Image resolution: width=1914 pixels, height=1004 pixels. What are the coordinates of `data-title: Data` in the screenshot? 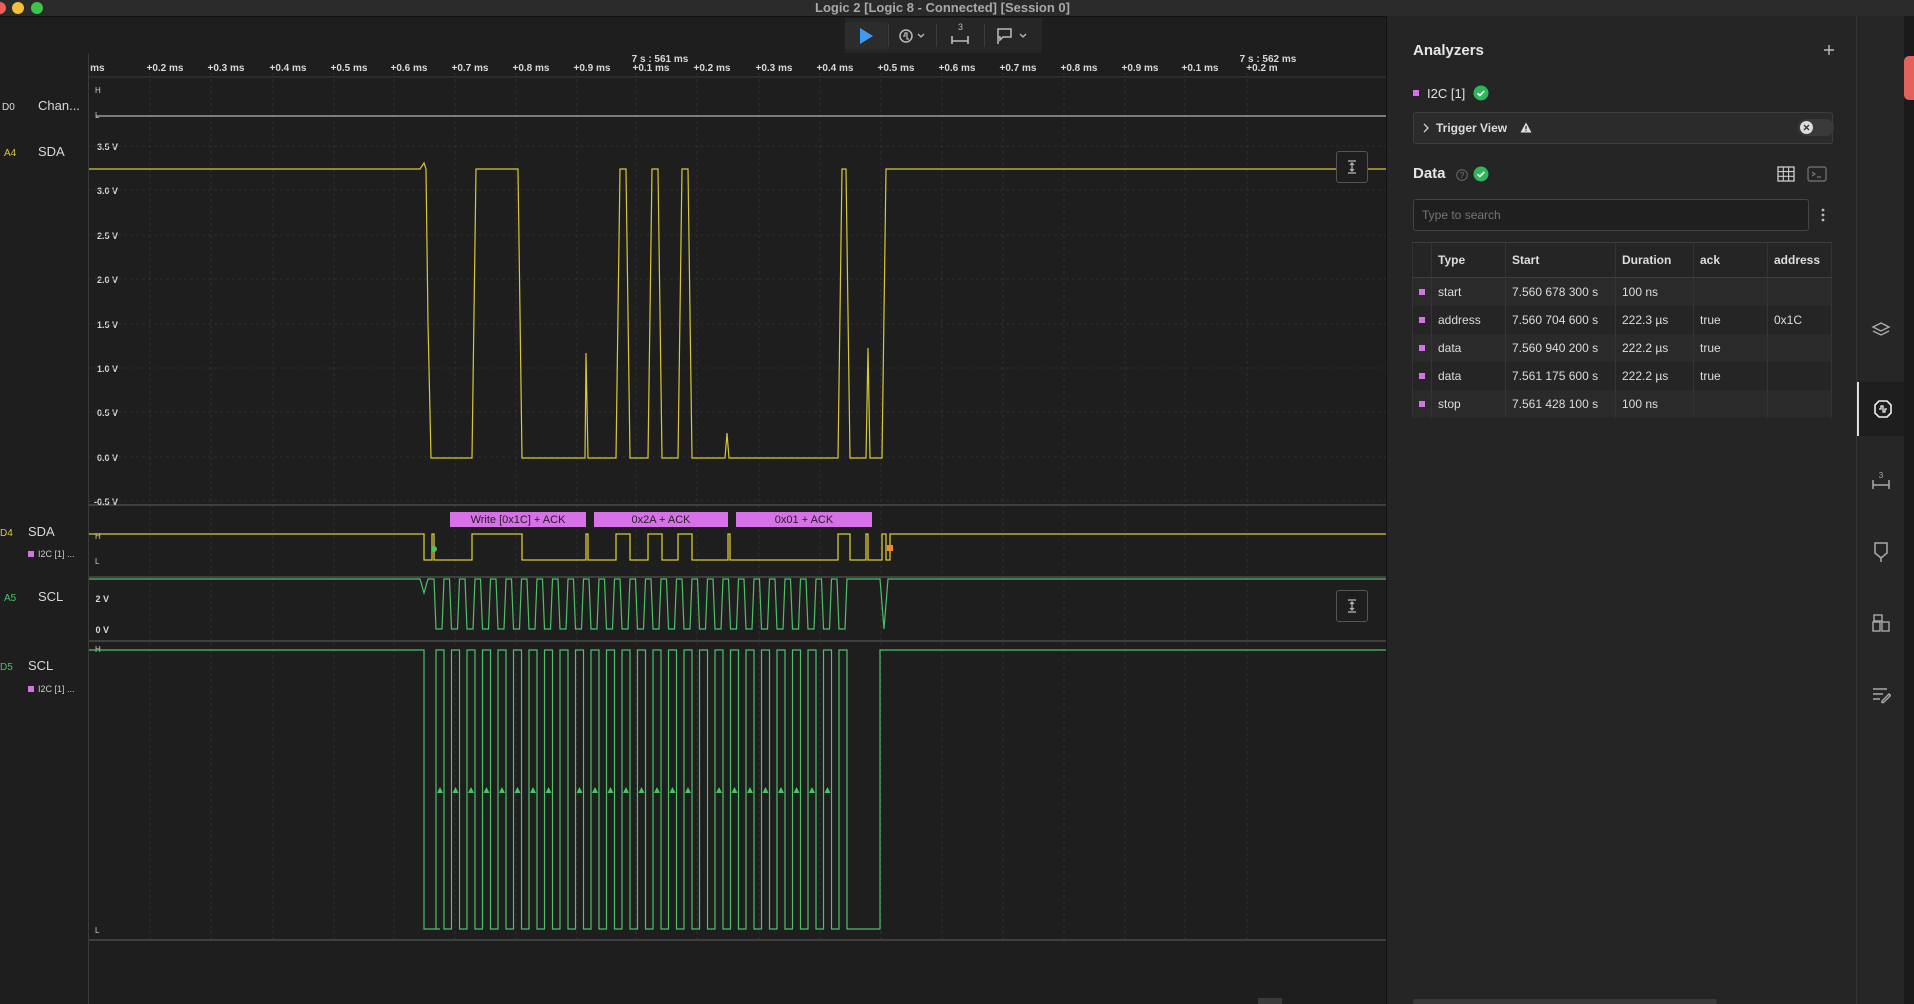 It's located at (1429, 173).